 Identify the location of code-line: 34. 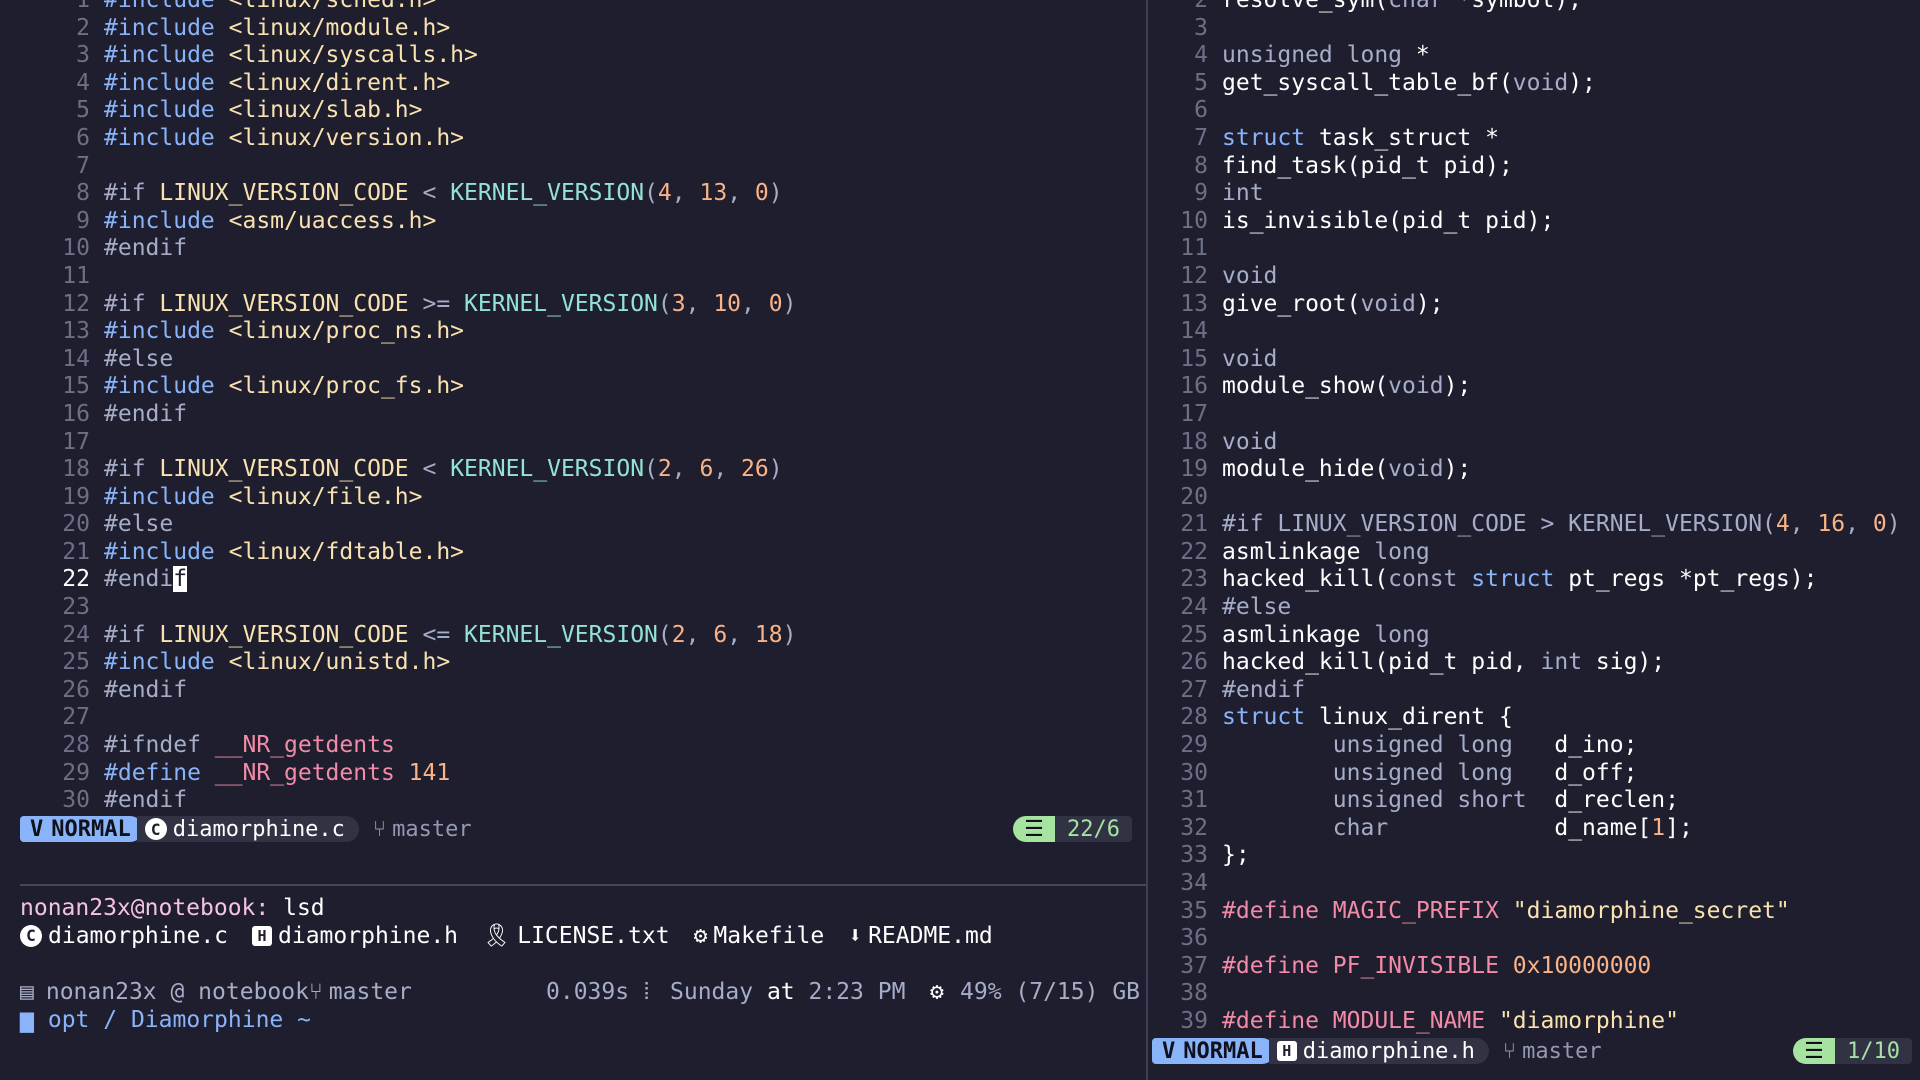
(1534, 884).